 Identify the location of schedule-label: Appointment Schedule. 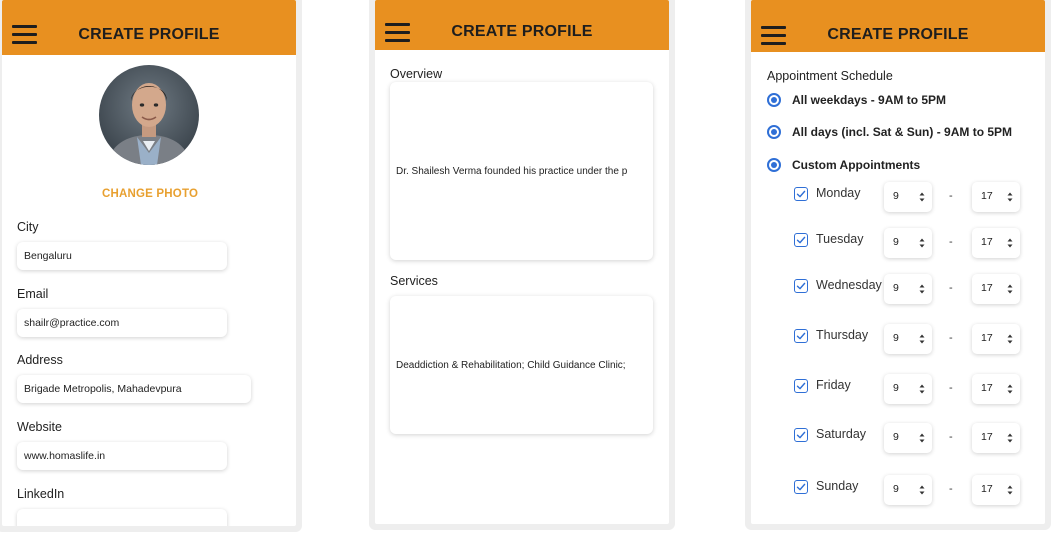
(830, 76).